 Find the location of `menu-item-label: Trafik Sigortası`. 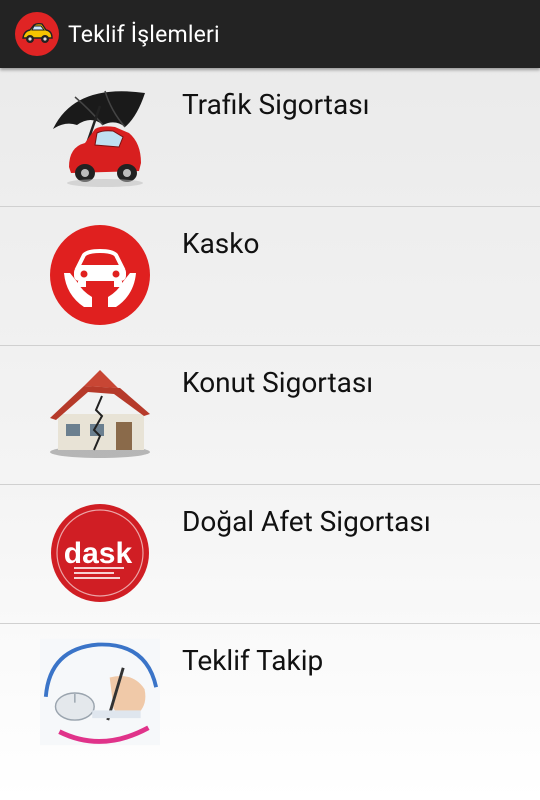

menu-item-label: Trafik Sigortası is located at coordinates (276, 104).